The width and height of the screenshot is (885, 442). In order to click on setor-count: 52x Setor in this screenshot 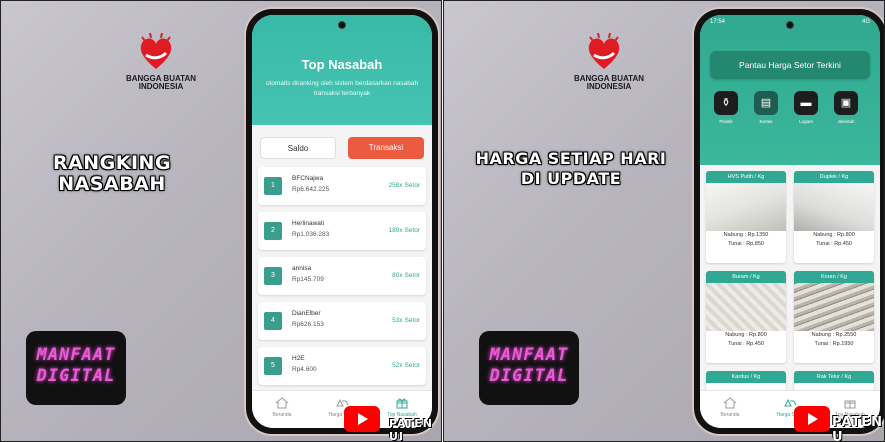, I will do `click(406, 365)`.